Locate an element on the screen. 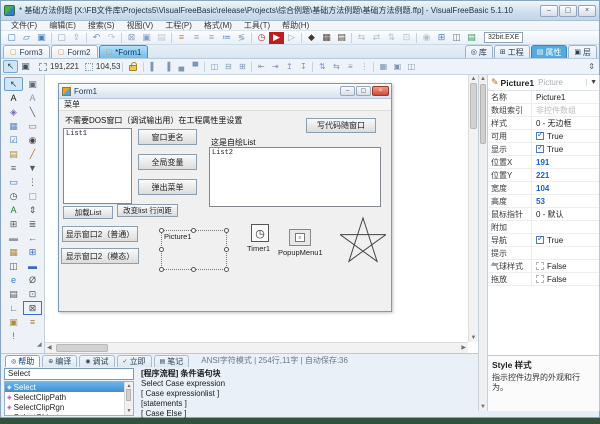 The image size is (600, 424). property-row: 导航 True is located at coordinates (543, 240).